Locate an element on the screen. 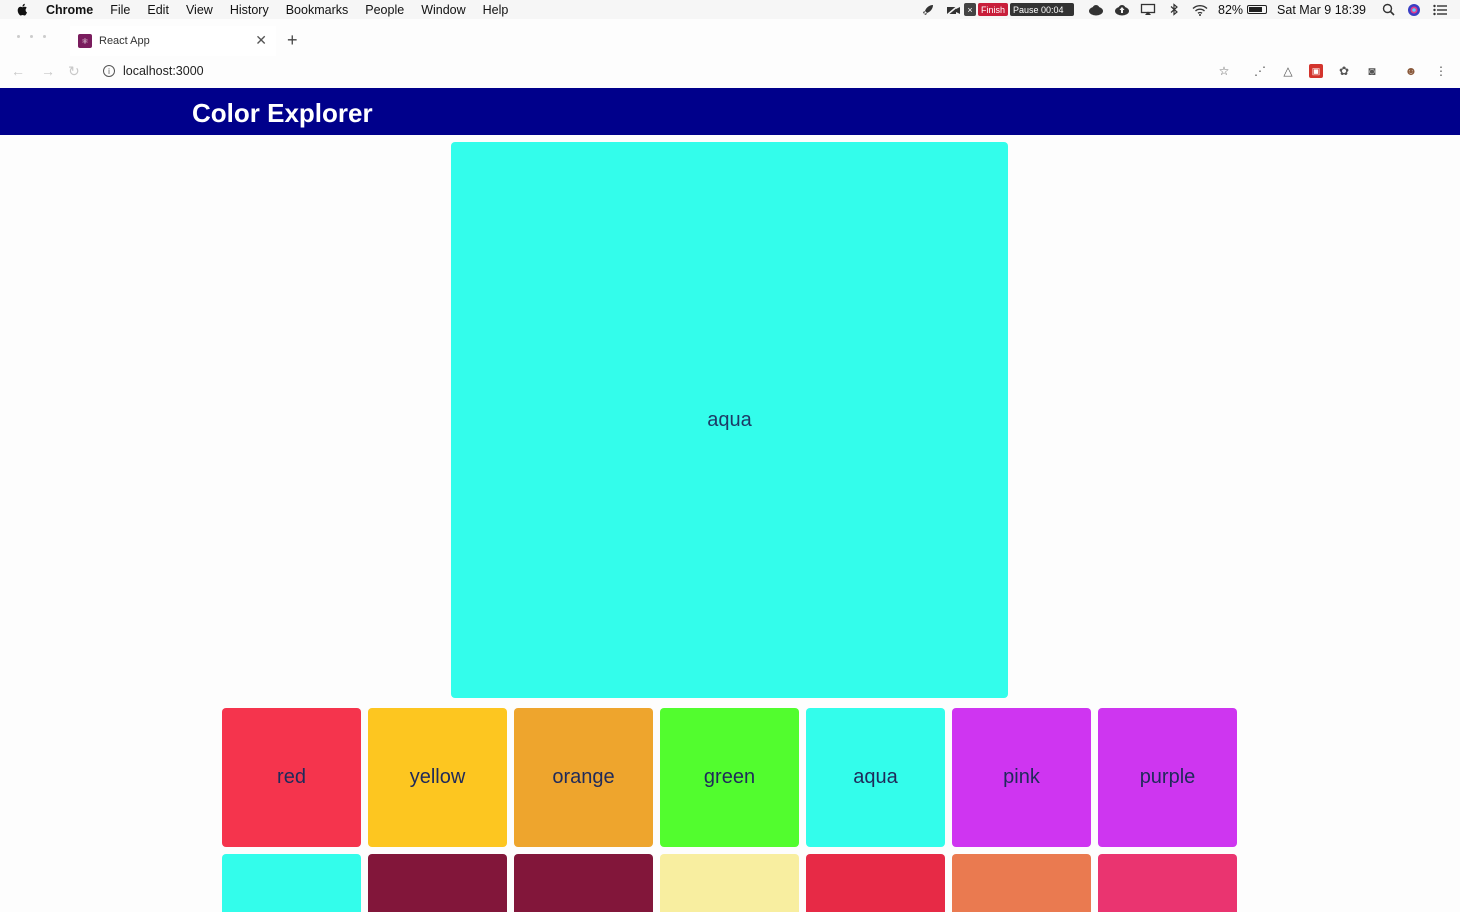 This screenshot has height=912, width=1460. battery-icon is located at coordinates (1257, 9).